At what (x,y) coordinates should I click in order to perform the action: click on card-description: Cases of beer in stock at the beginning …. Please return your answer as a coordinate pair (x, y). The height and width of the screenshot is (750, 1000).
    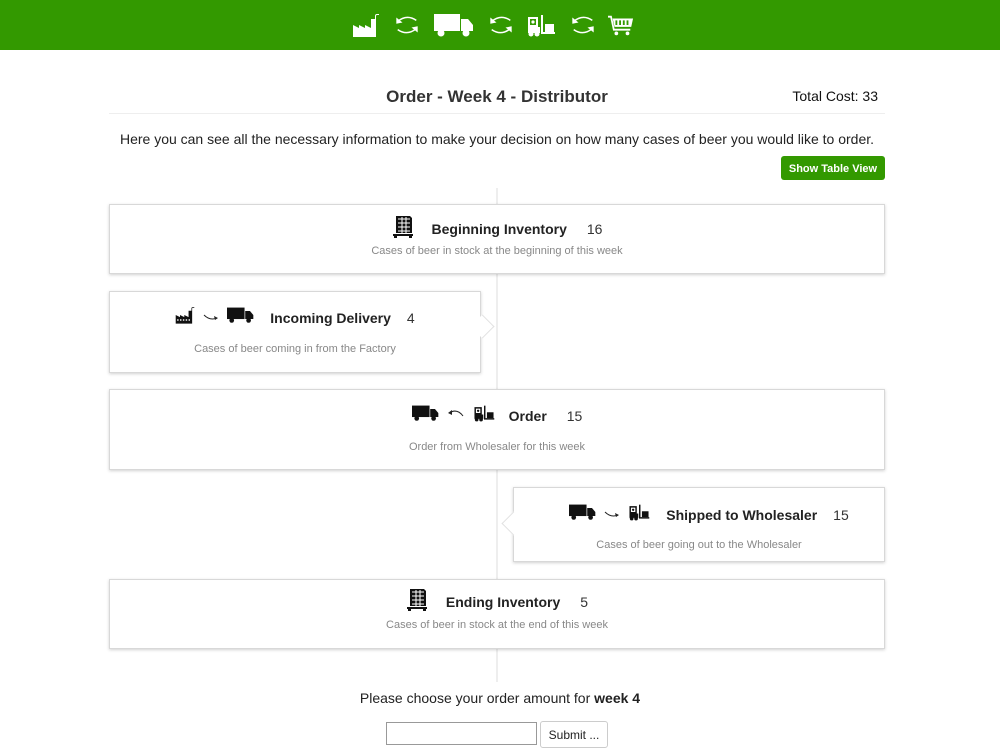
    Looking at the image, I should click on (497, 251).